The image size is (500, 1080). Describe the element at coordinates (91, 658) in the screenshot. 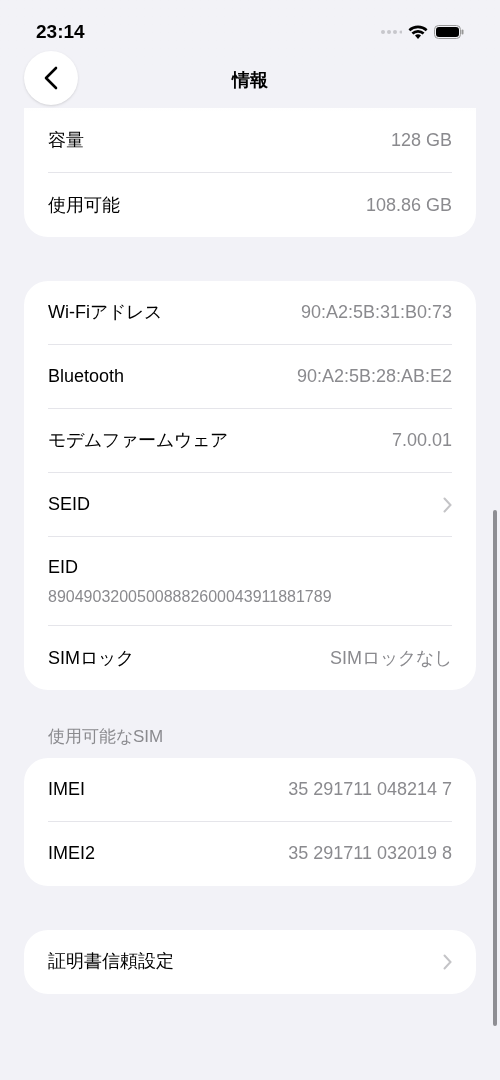

I see `row-label: SIMロック` at that location.